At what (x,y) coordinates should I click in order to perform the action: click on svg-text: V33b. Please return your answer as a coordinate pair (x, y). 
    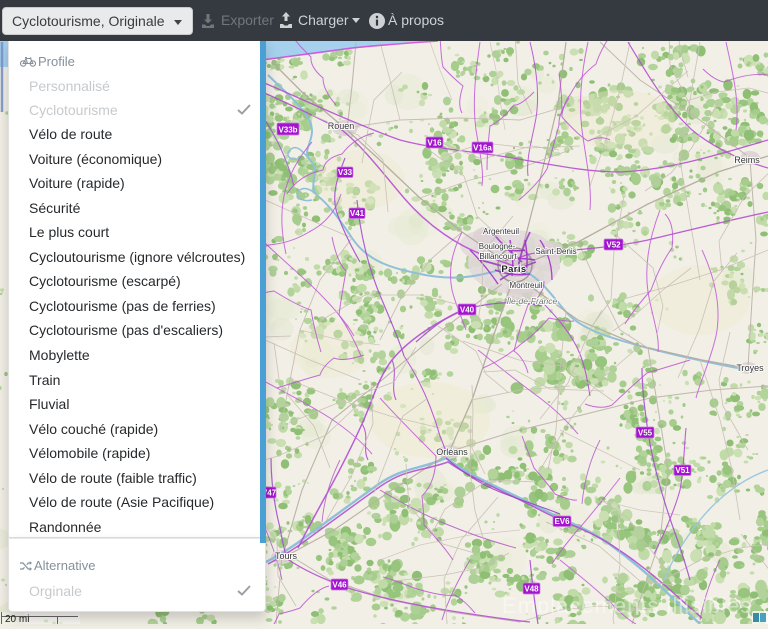
    Looking at the image, I should click on (287, 129).